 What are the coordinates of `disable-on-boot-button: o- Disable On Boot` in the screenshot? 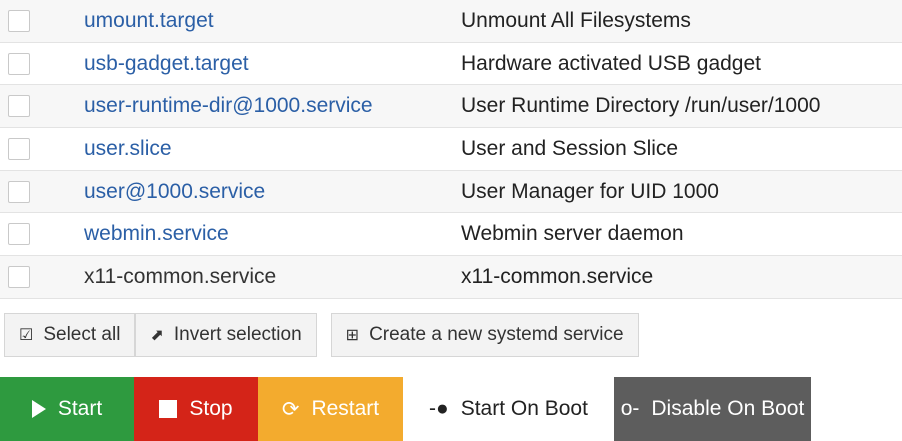 It's located at (712, 409).